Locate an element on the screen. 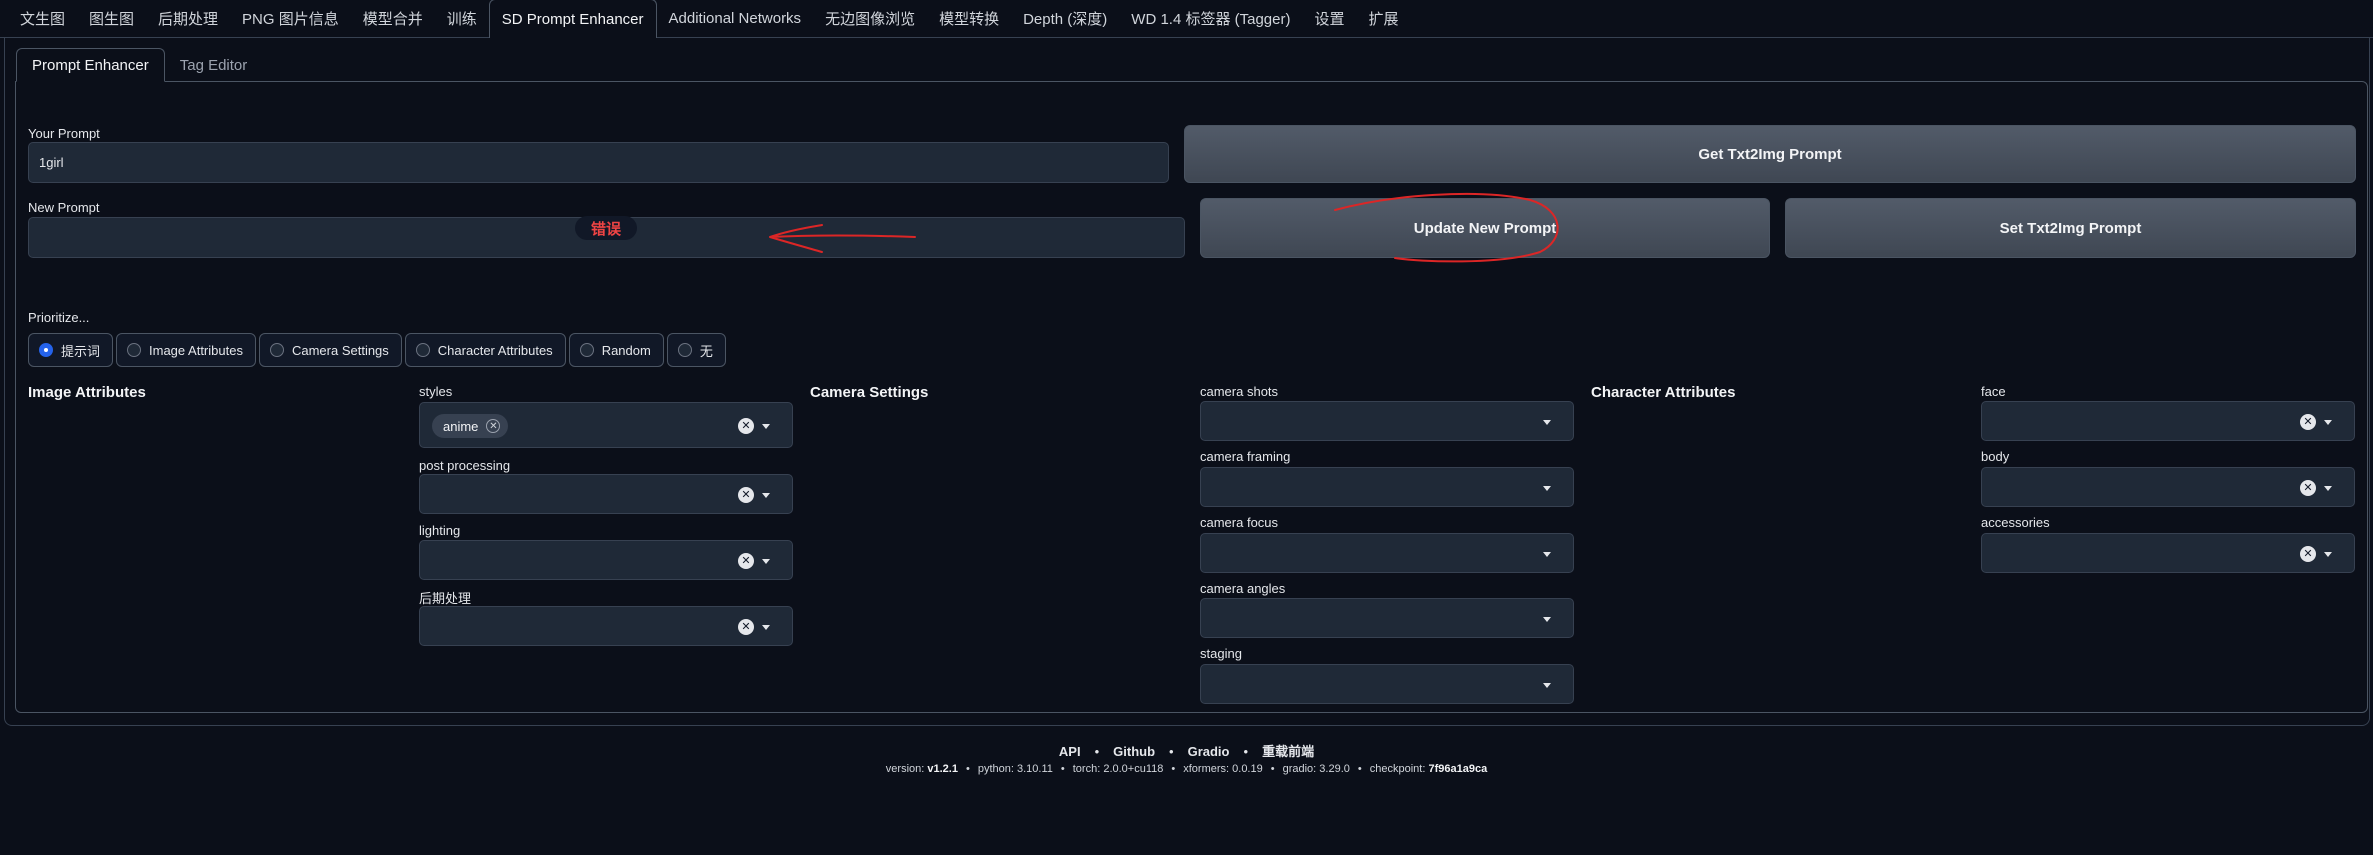  tab-wd-tagger: WD 1.4 标签器 (Tagger) is located at coordinates (1210, 18).